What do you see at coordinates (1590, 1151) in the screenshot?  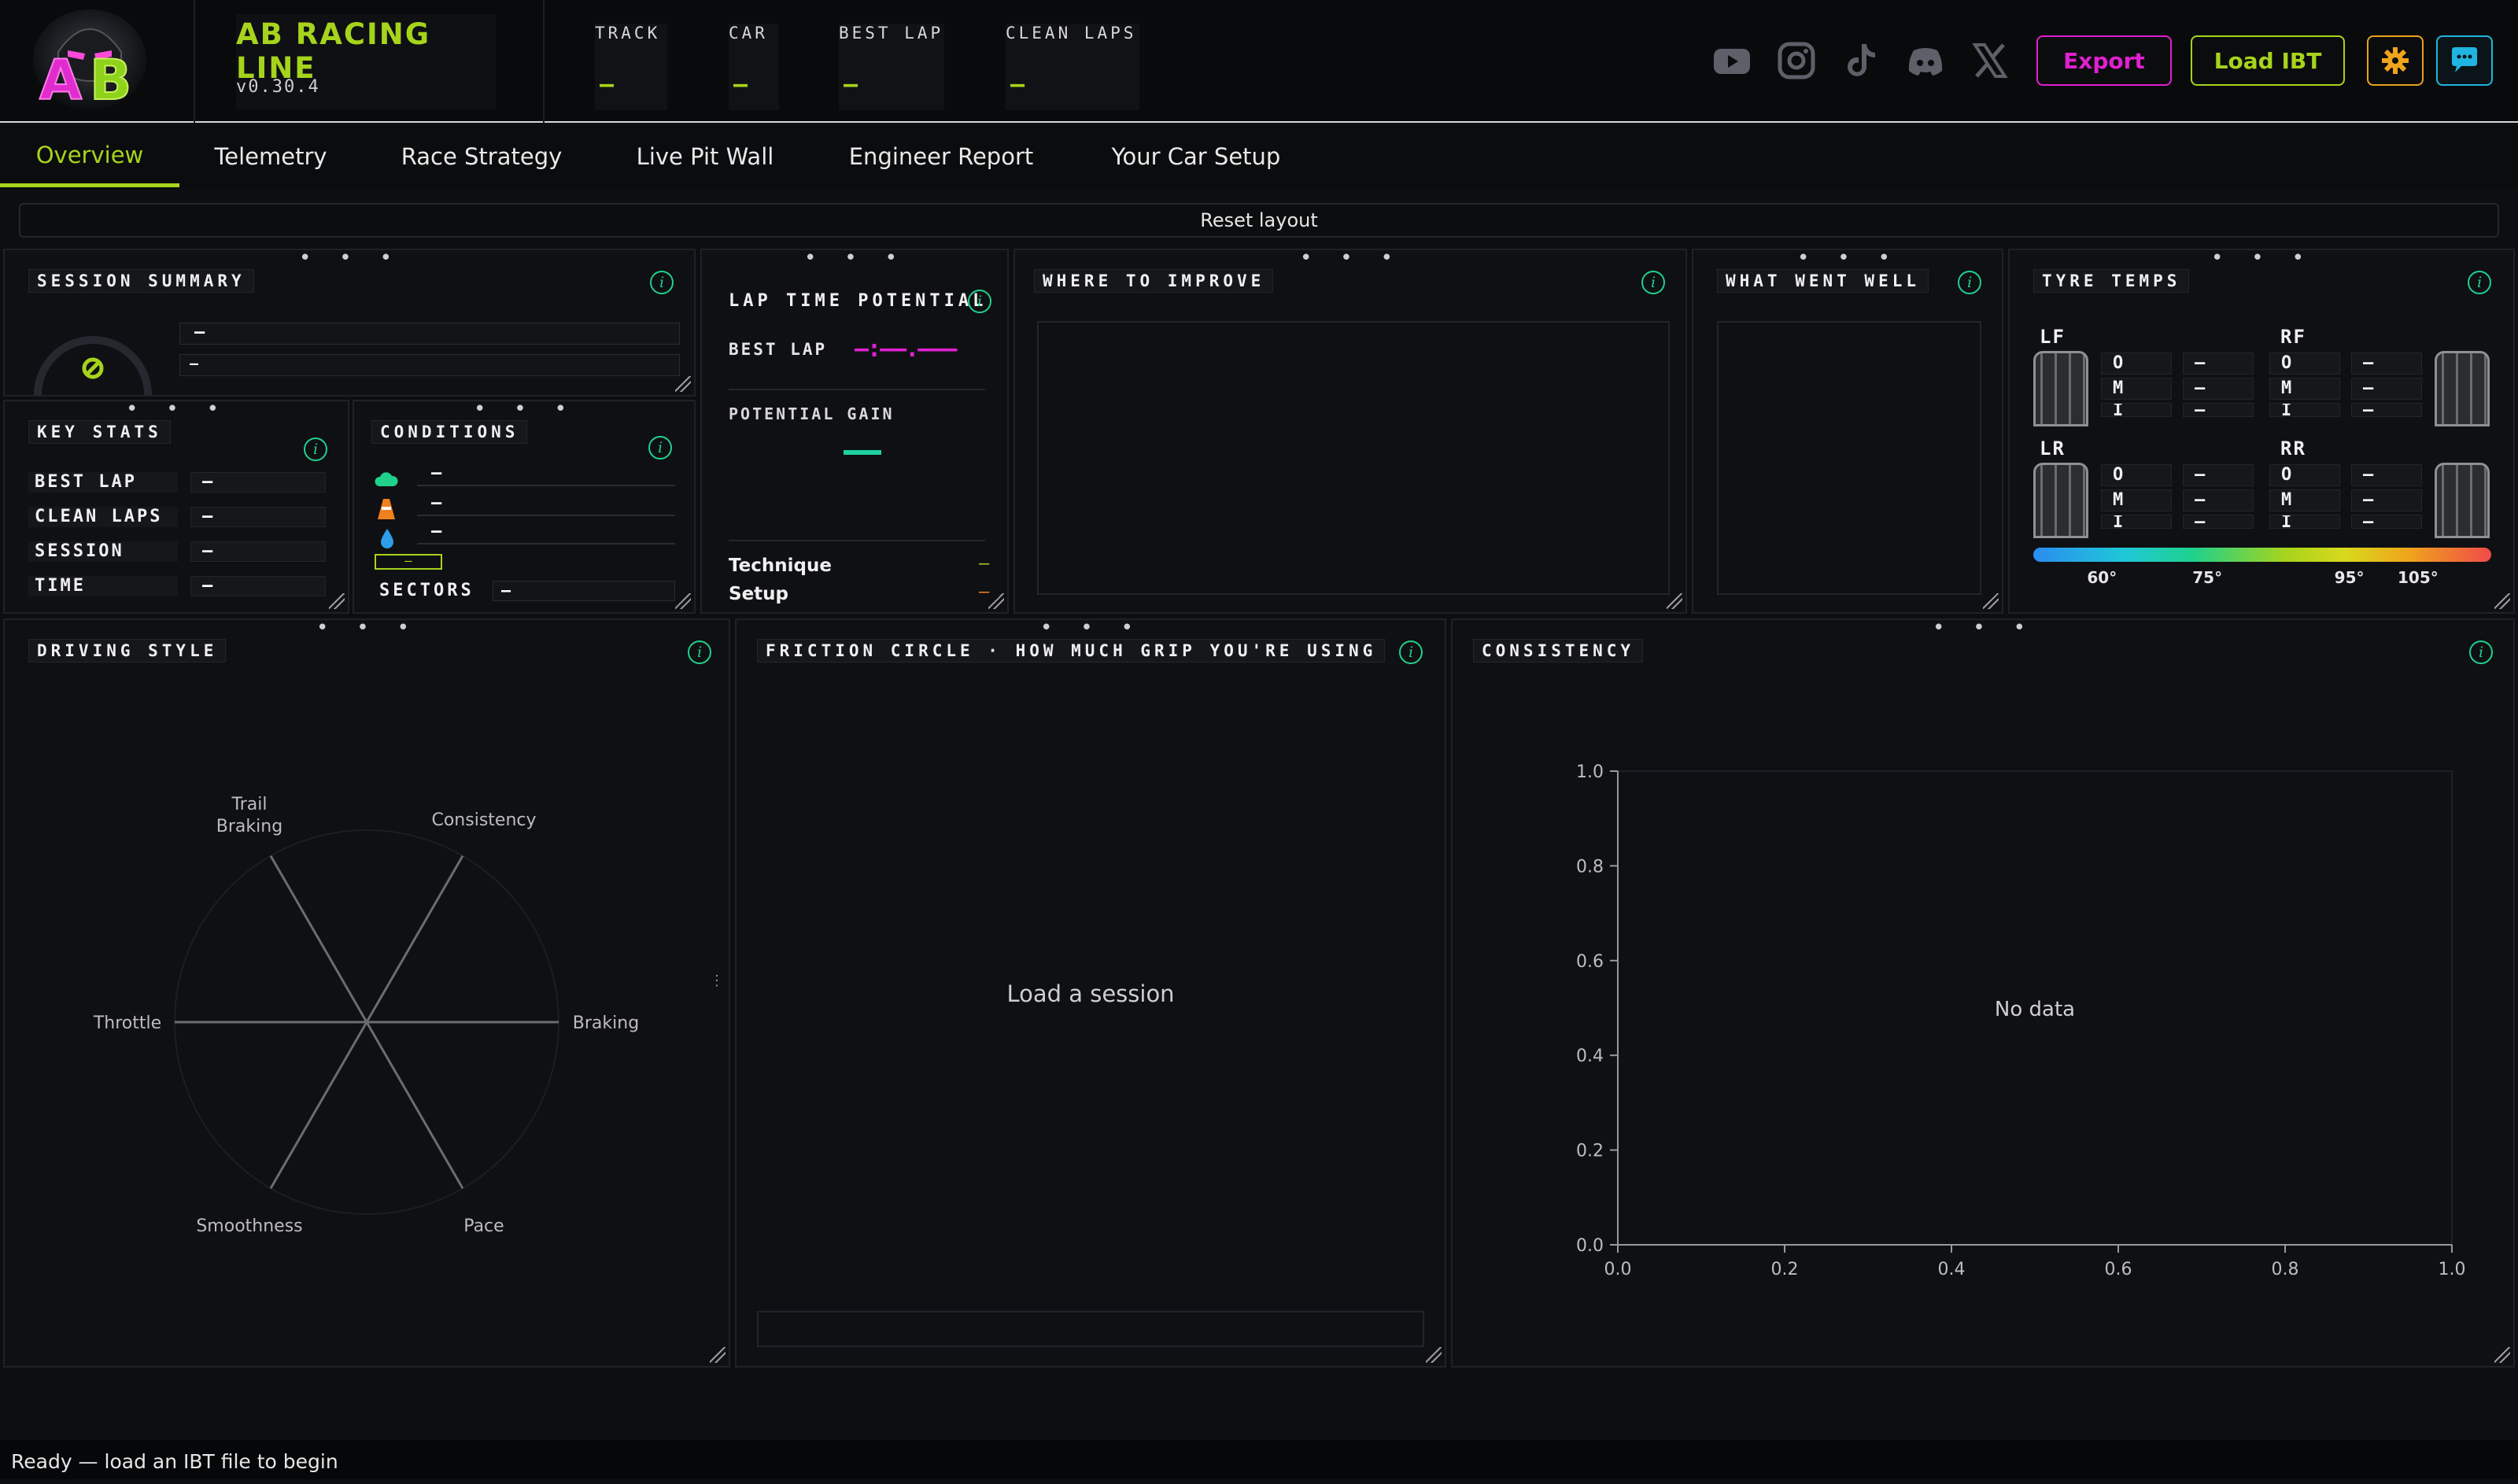 I see `y-tick-label: 0.2` at bounding box center [1590, 1151].